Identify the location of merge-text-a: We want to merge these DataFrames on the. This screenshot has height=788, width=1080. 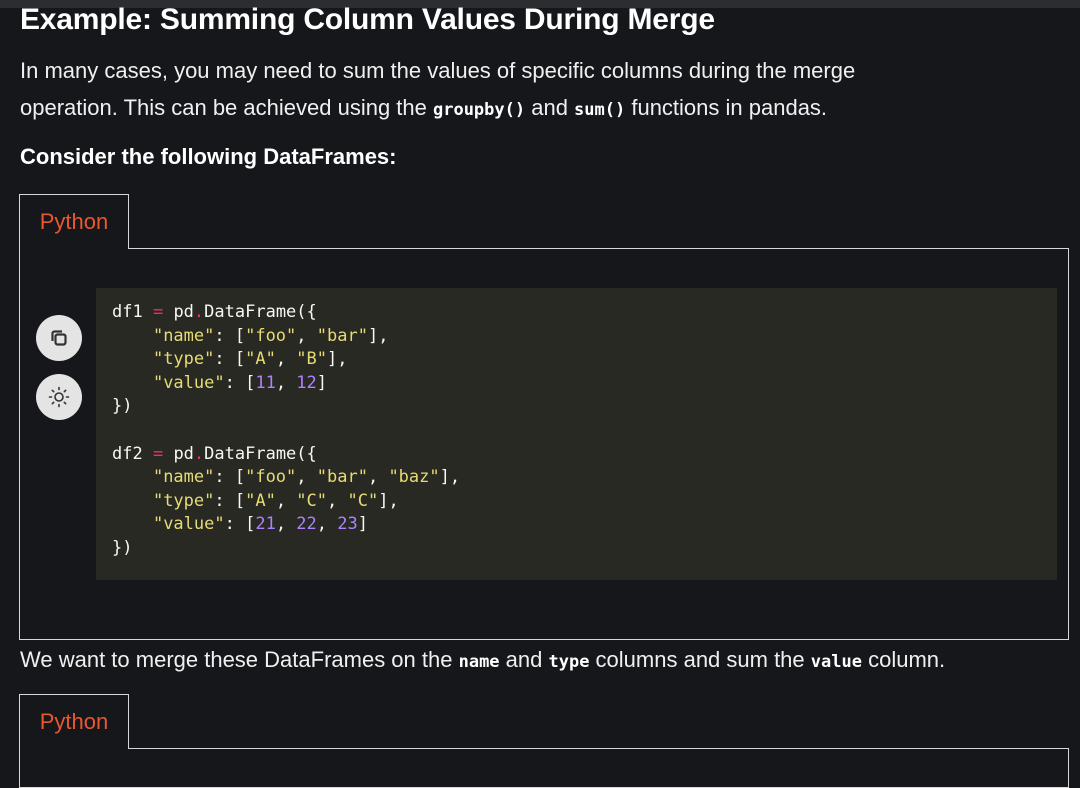
(239, 659).